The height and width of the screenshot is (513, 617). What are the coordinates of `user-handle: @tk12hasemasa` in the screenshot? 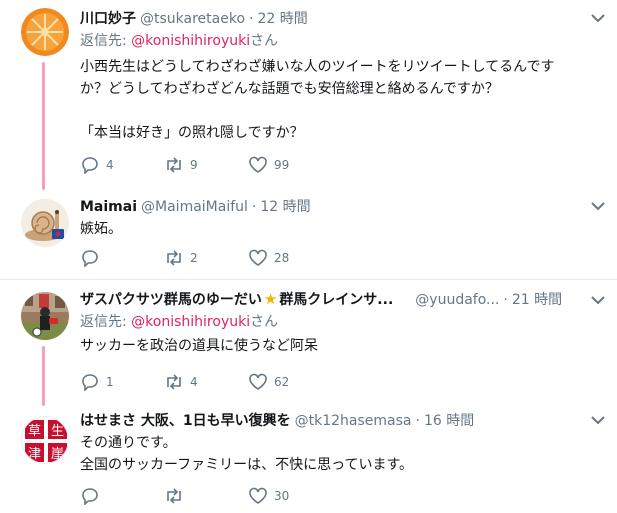 It's located at (353, 421).